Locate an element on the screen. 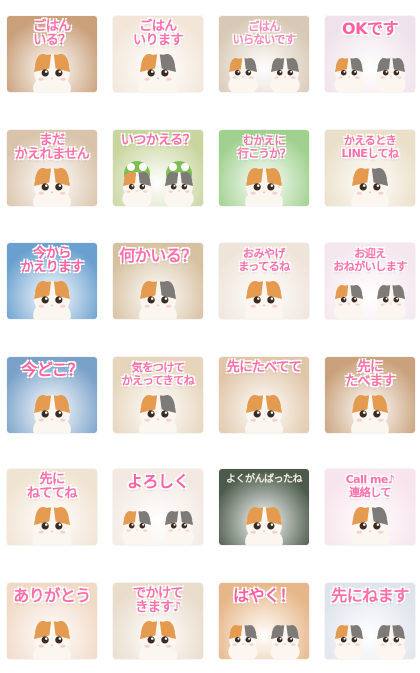 This screenshot has width=420, height=673. sticker-saki-ni-tabete-te: 先にたべてて is located at coordinates (264, 395).